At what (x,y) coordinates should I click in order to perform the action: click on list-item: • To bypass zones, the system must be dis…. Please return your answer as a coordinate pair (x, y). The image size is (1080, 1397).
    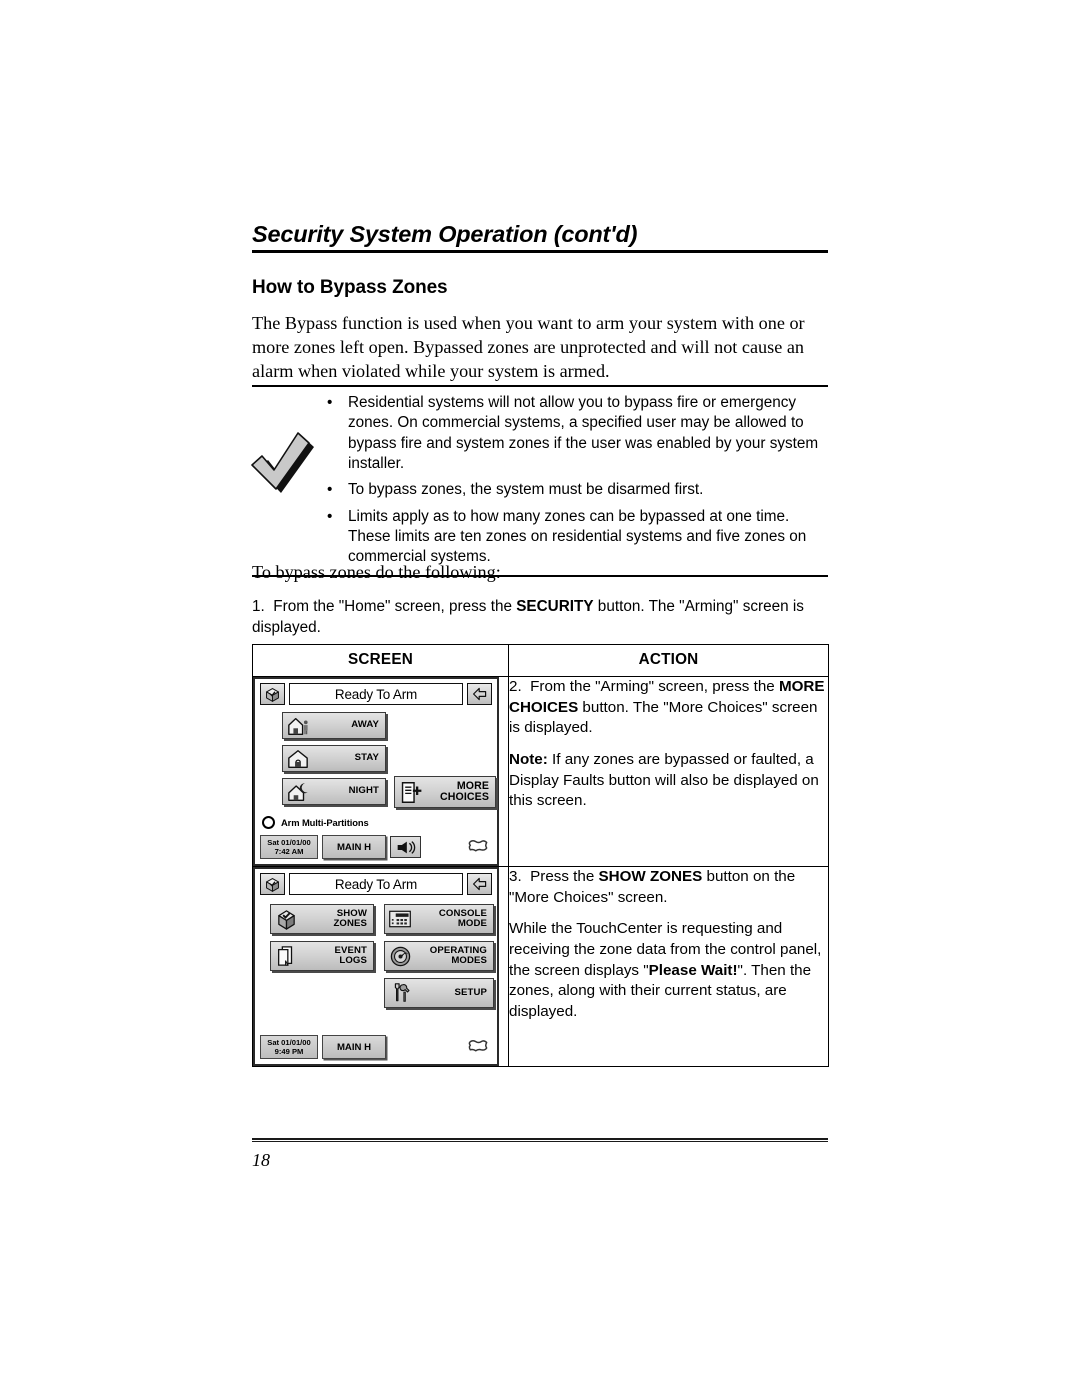
    Looking at the image, I should click on (571, 490).